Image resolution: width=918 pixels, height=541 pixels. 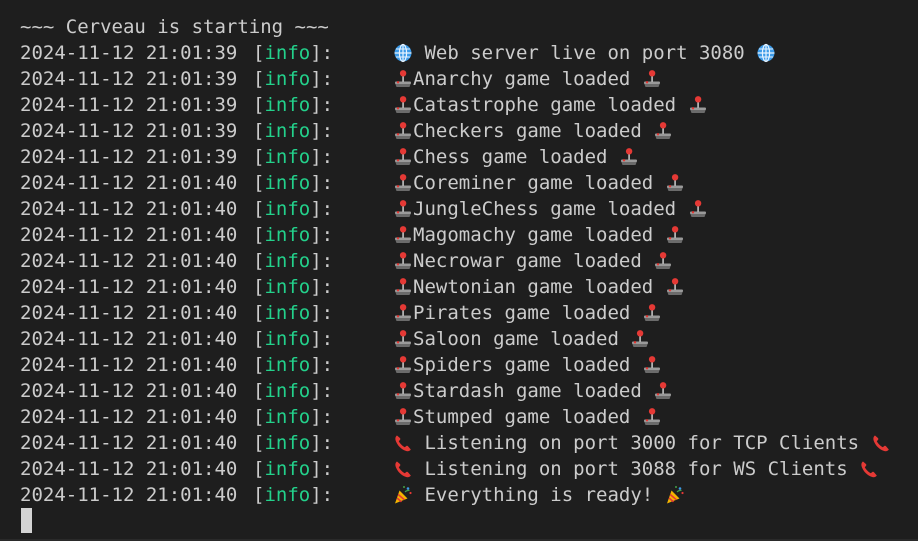 I want to click on log-message: Anarchy game loaded, so click(x=527, y=79).